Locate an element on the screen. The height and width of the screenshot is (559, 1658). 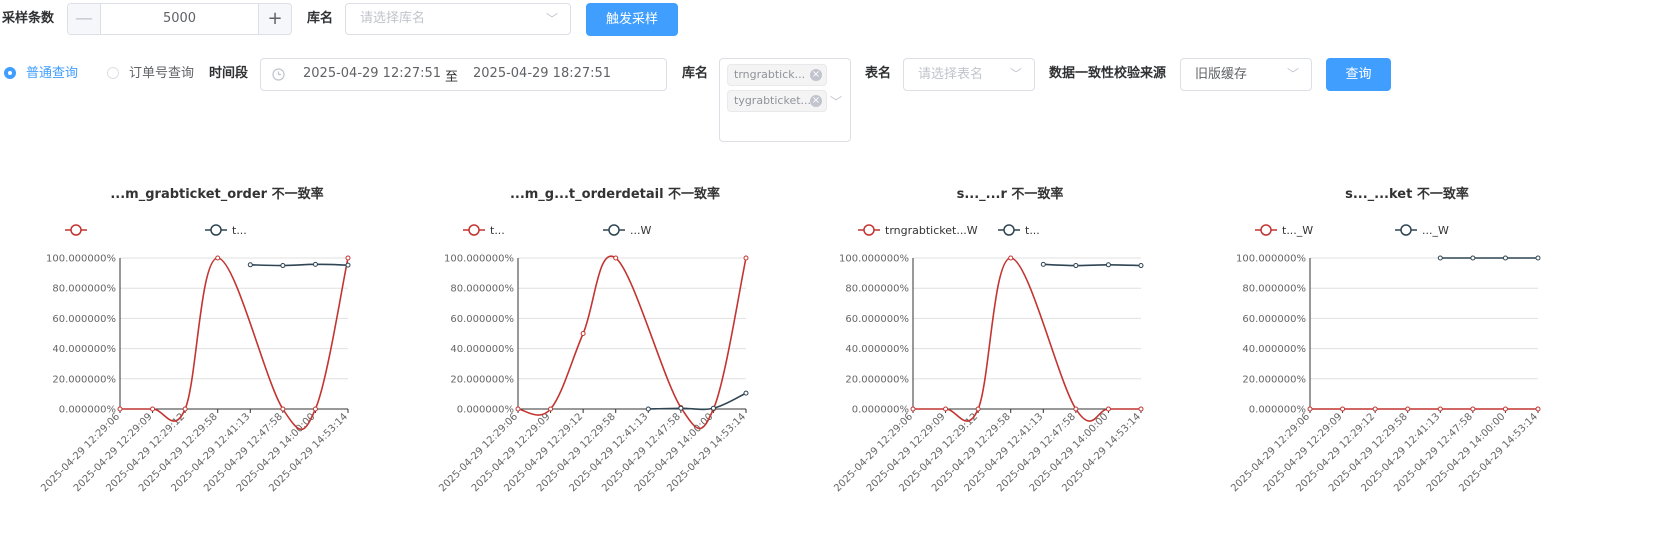
legend-label: ..._W is located at coordinates (1435, 230).